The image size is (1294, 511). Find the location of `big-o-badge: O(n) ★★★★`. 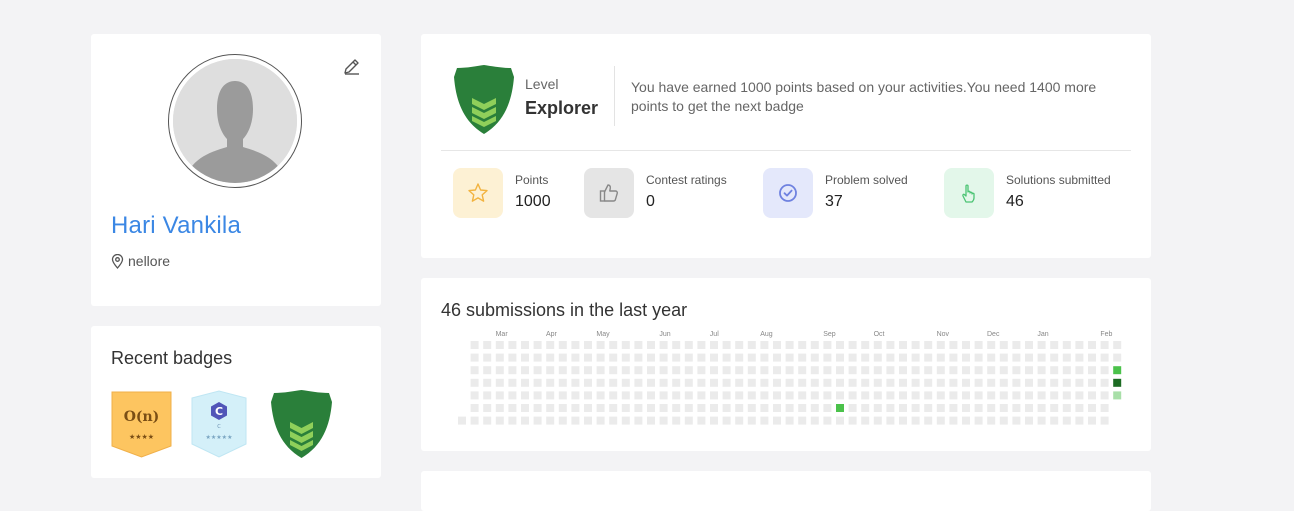

big-o-badge: O(n) ★★★★ is located at coordinates (141, 426).